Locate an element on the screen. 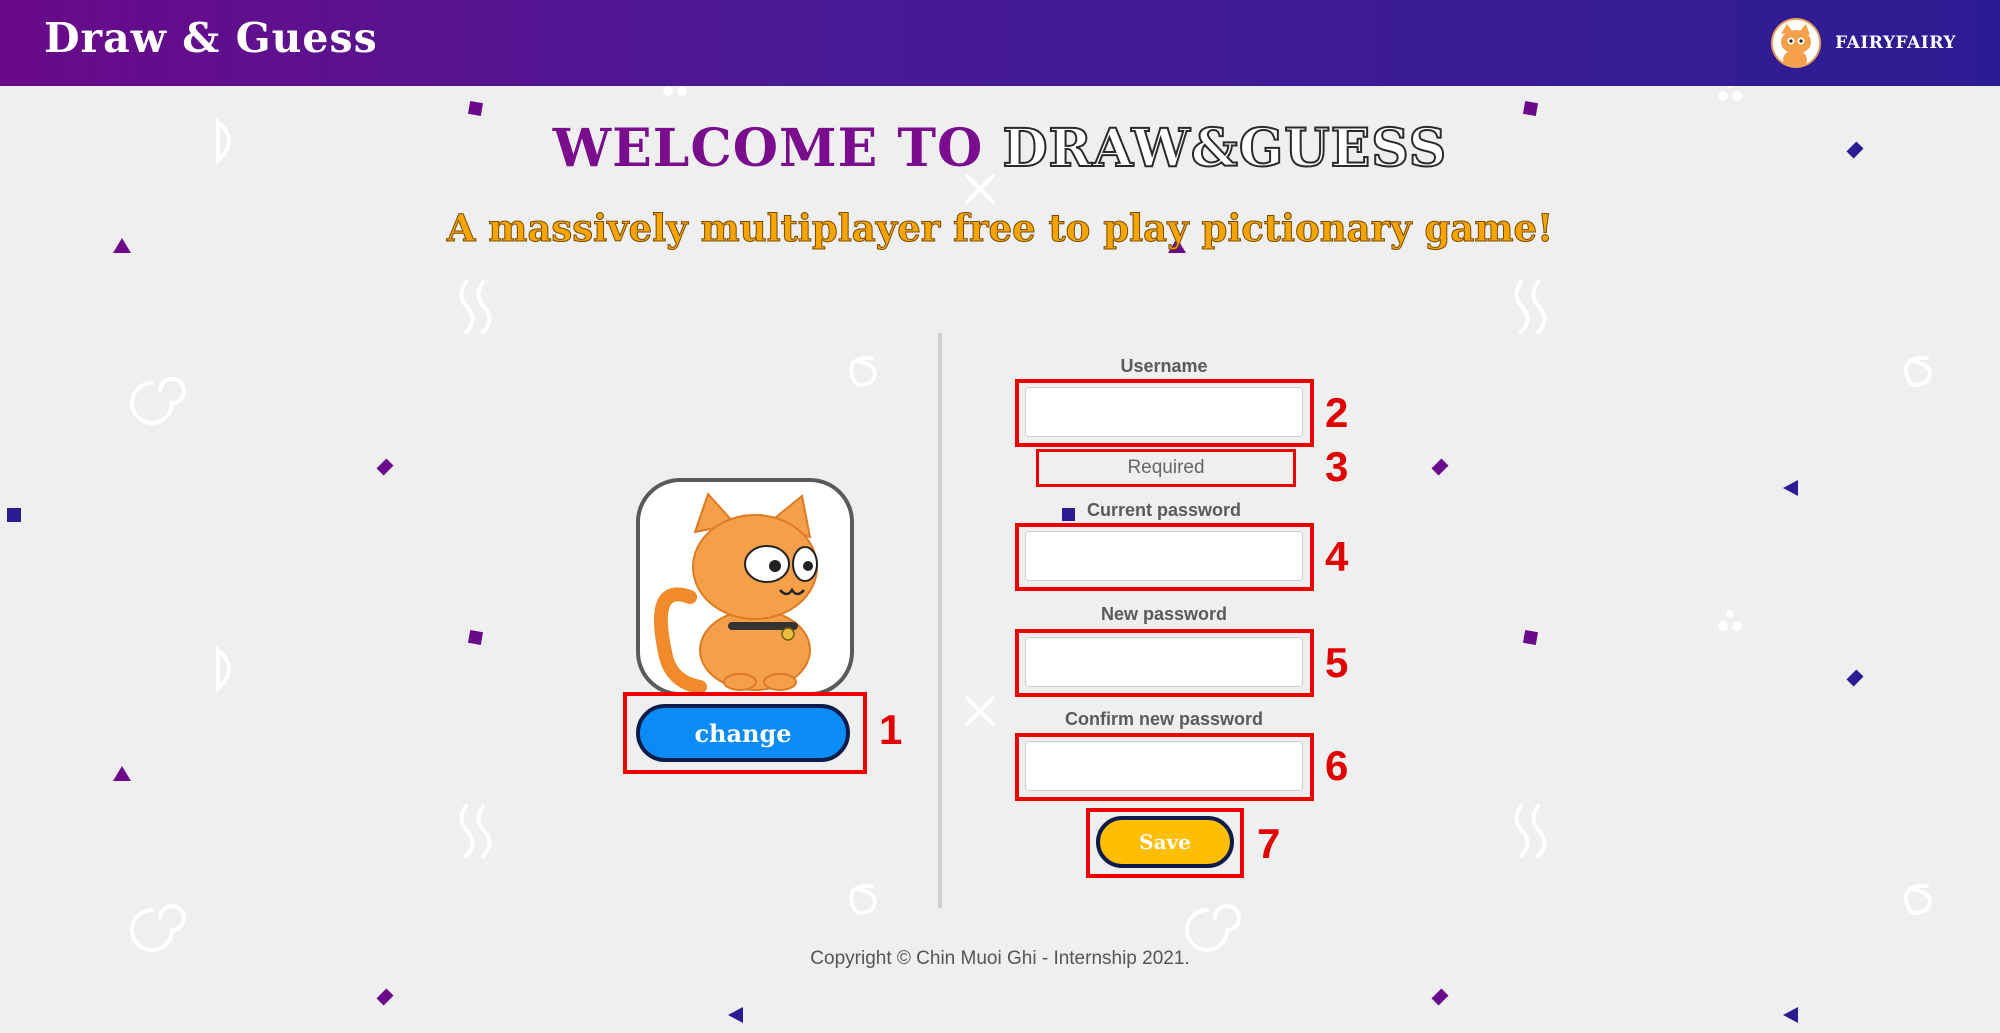 The image size is (2000, 1033). annotation-number-4: 4 is located at coordinates (1337, 556).